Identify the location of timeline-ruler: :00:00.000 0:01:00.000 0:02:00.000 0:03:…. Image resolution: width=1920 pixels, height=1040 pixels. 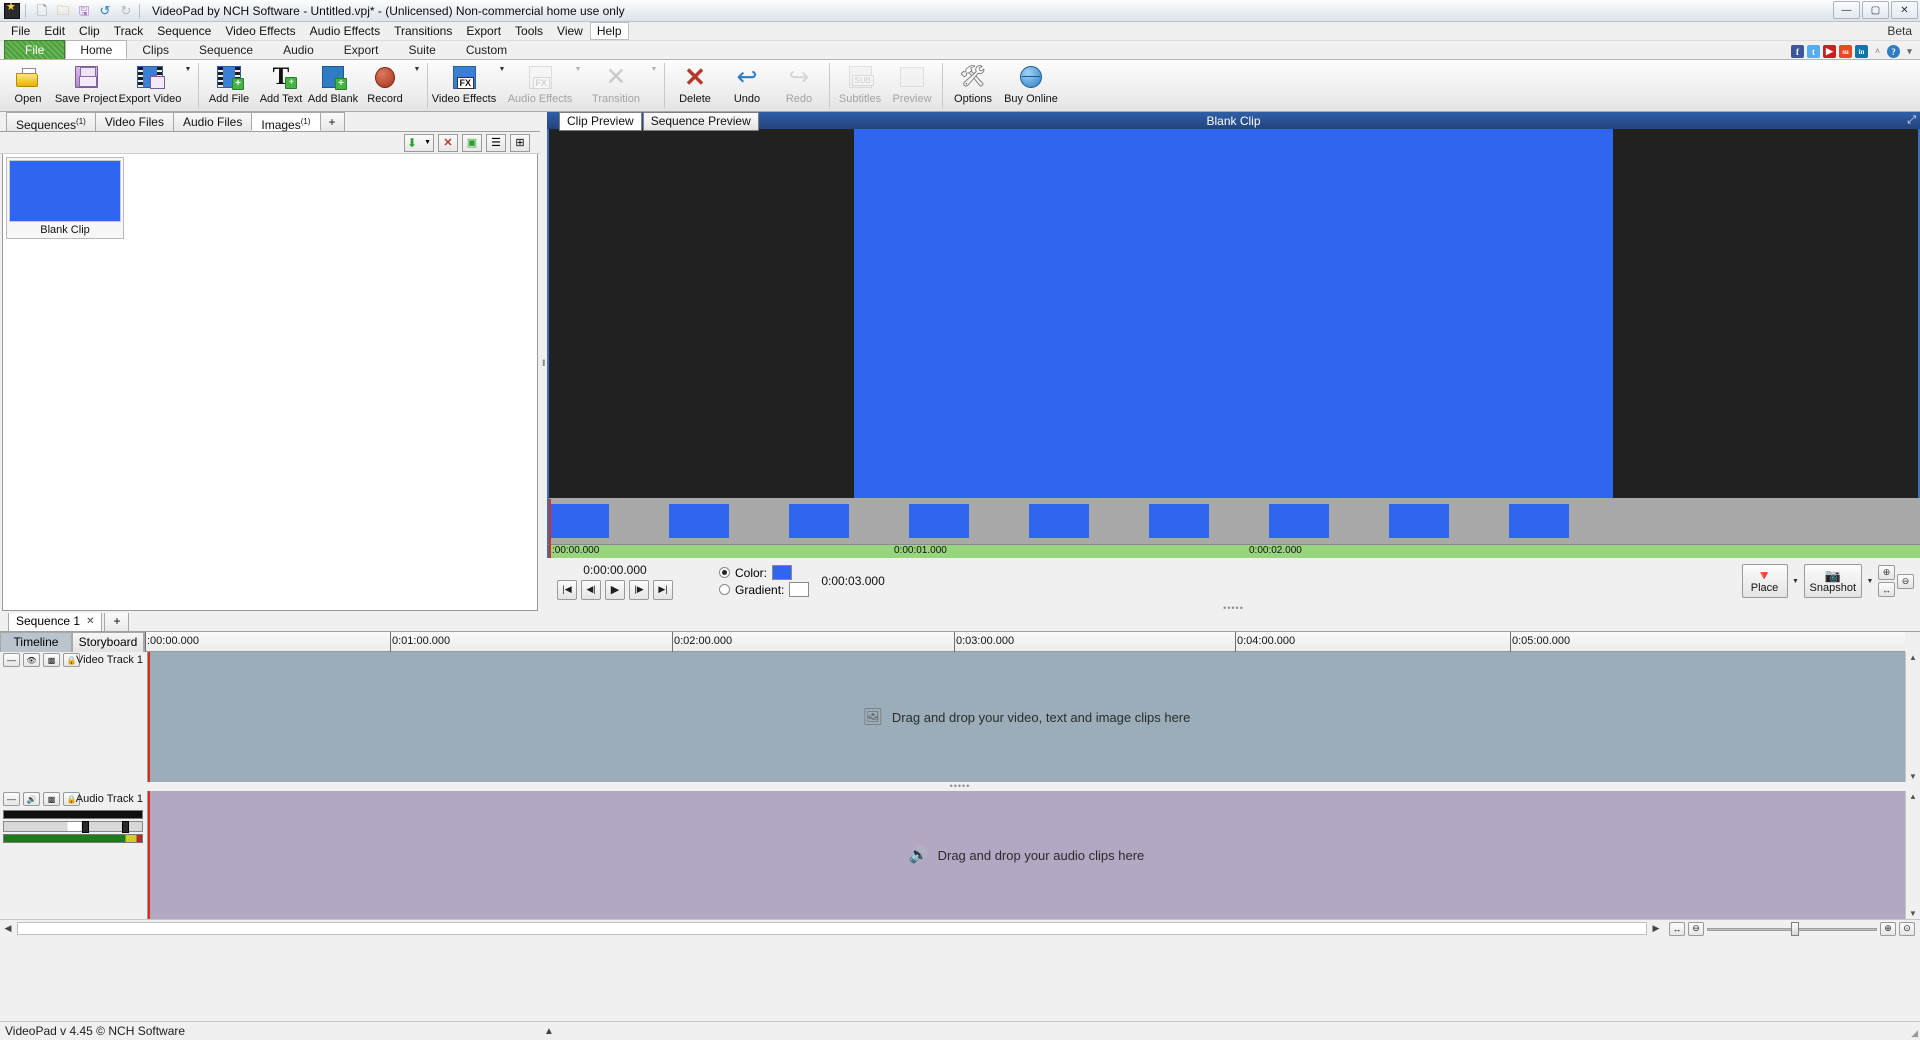
(1024, 642).